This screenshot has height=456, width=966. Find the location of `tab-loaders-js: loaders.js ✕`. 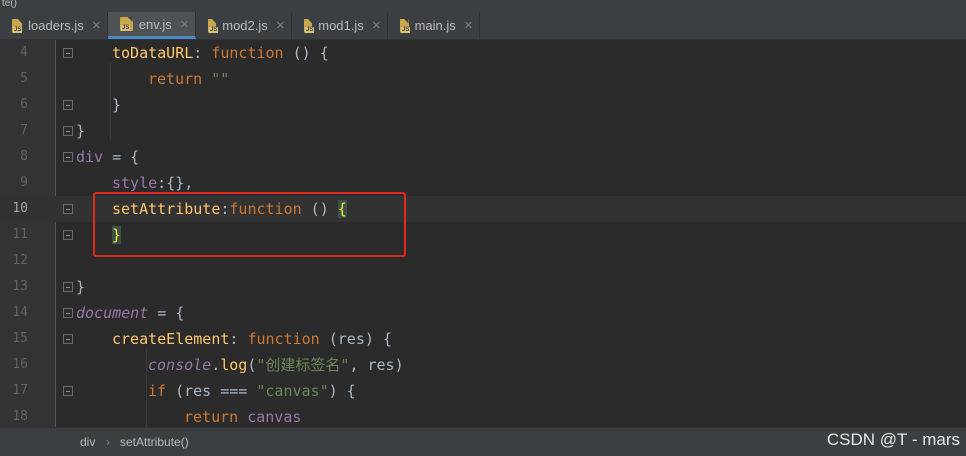

tab-loaders-js: loaders.js ✕ is located at coordinates (54, 25).